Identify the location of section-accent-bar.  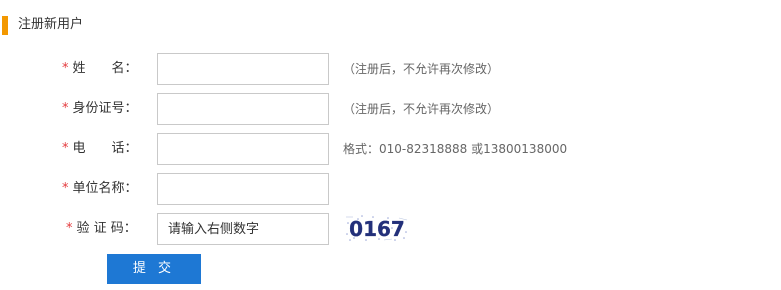
(5, 25).